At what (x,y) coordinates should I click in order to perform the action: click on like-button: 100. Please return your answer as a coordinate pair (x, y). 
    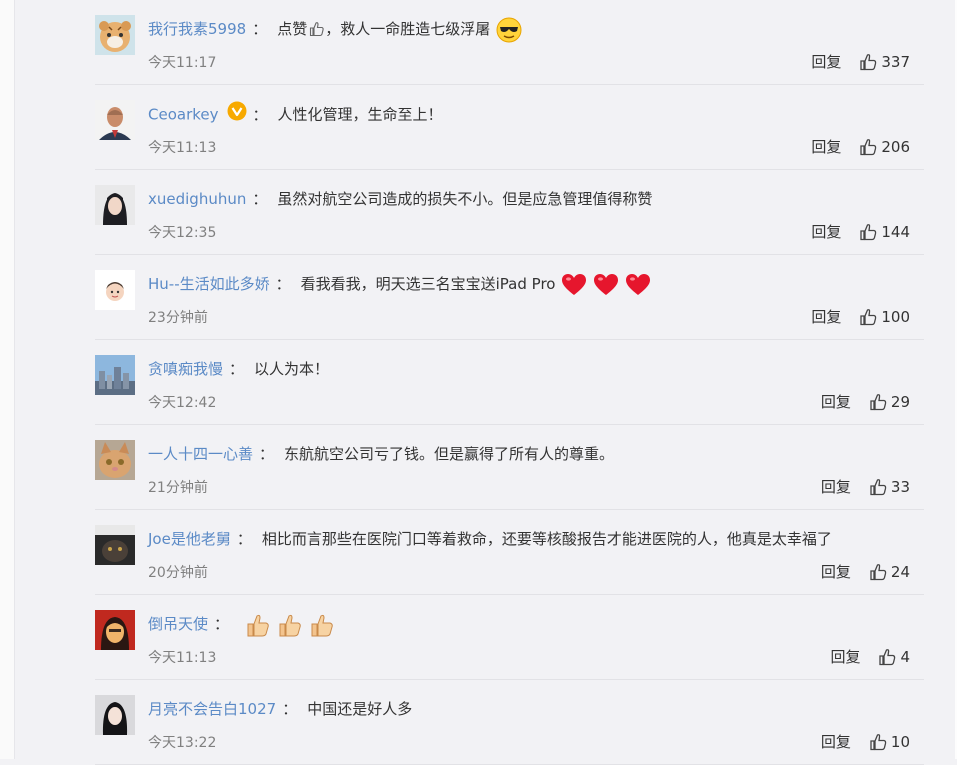
    Looking at the image, I should click on (884, 317).